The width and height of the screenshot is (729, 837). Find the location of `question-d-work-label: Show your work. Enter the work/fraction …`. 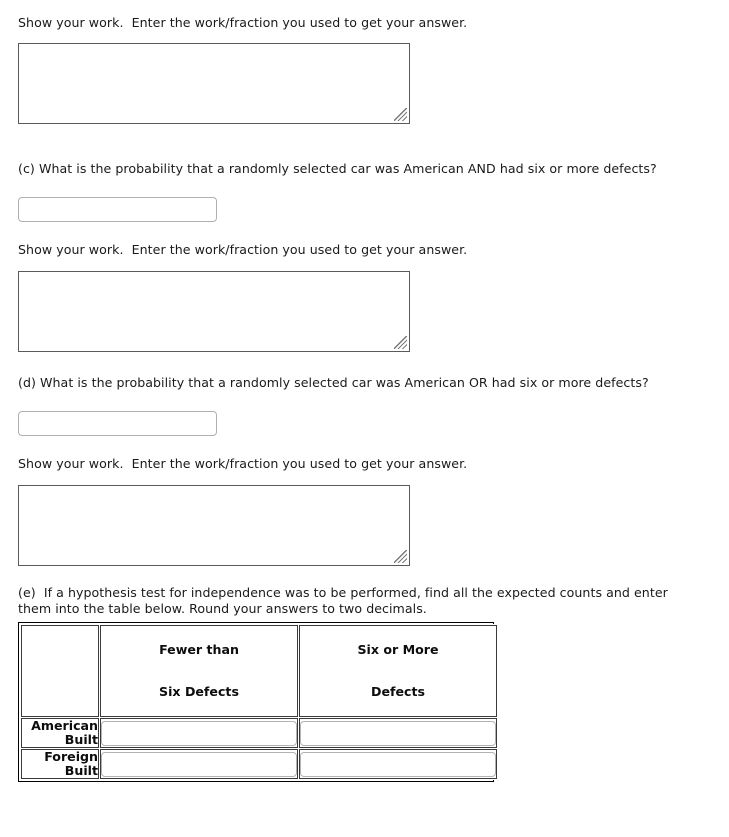

question-d-work-label: Show your work. Enter the work/fraction … is located at coordinates (243, 463).